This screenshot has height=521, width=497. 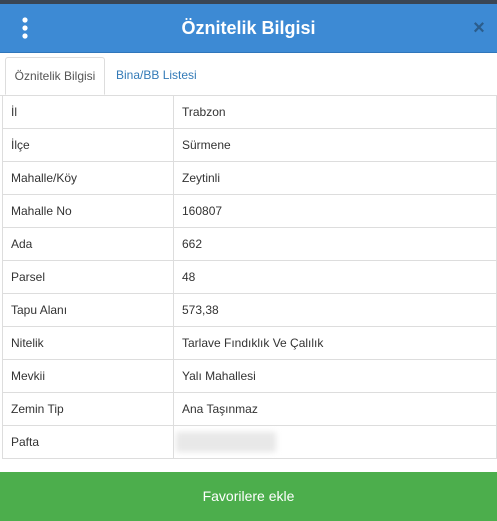 I want to click on table-row: Ada 662, so click(x=249, y=244).